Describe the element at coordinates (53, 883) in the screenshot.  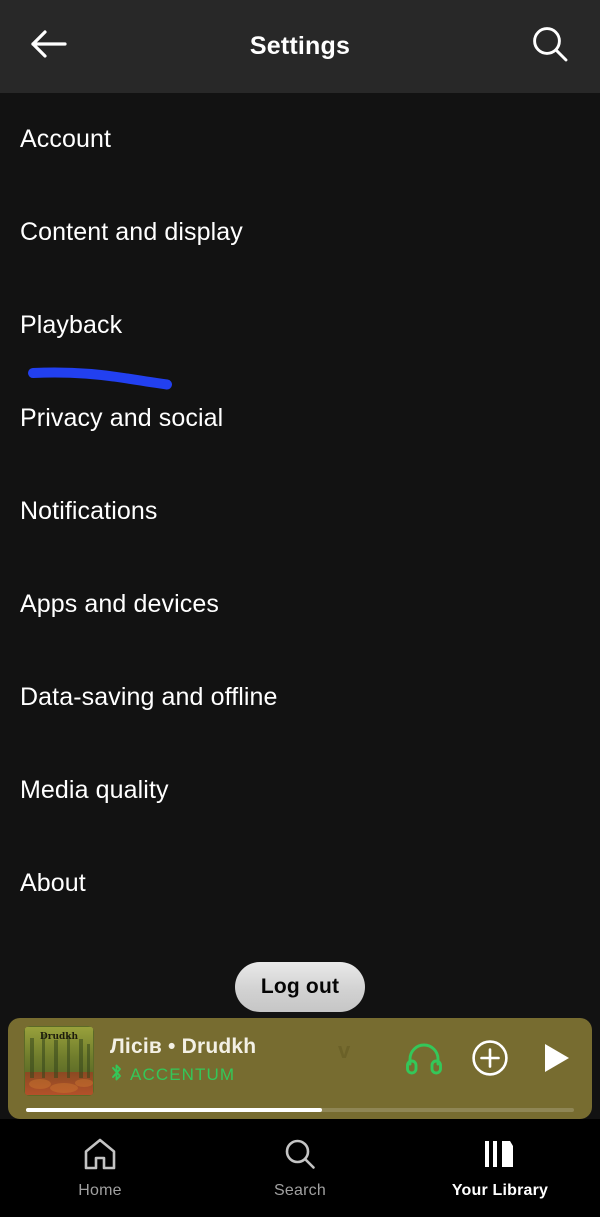
I see `settings-row-label: About` at that location.